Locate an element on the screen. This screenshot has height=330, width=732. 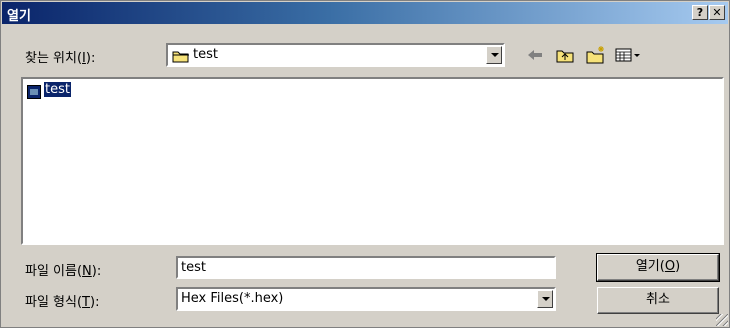
view-menu-icon is located at coordinates (629, 55).